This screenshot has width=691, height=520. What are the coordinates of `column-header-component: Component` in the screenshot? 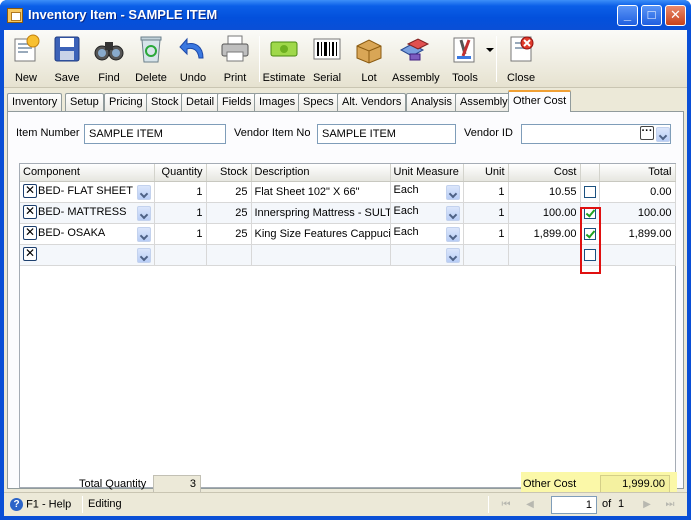 It's located at (87, 173).